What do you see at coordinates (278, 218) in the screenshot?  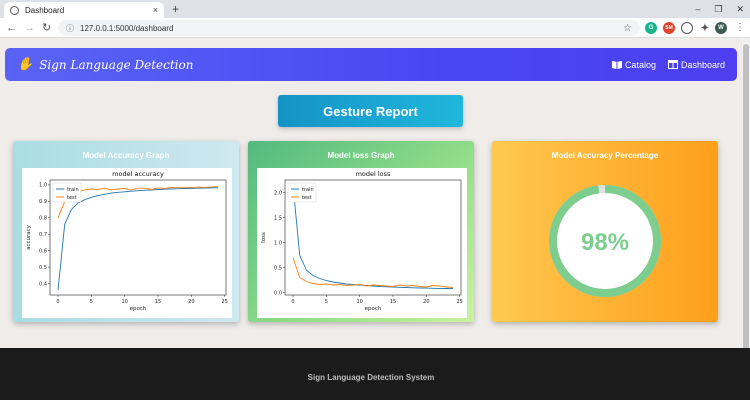 I see `y-tick-label: 1.5` at bounding box center [278, 218].